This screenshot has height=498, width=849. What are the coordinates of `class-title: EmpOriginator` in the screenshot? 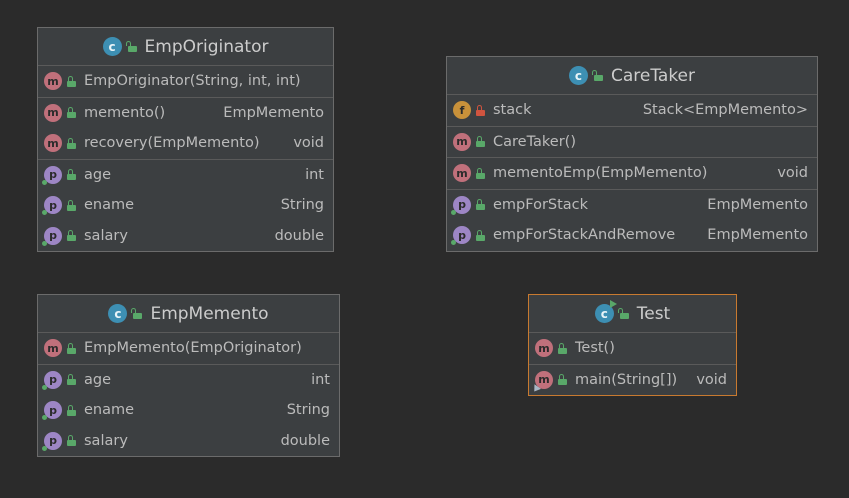 It's located at (206, 46).